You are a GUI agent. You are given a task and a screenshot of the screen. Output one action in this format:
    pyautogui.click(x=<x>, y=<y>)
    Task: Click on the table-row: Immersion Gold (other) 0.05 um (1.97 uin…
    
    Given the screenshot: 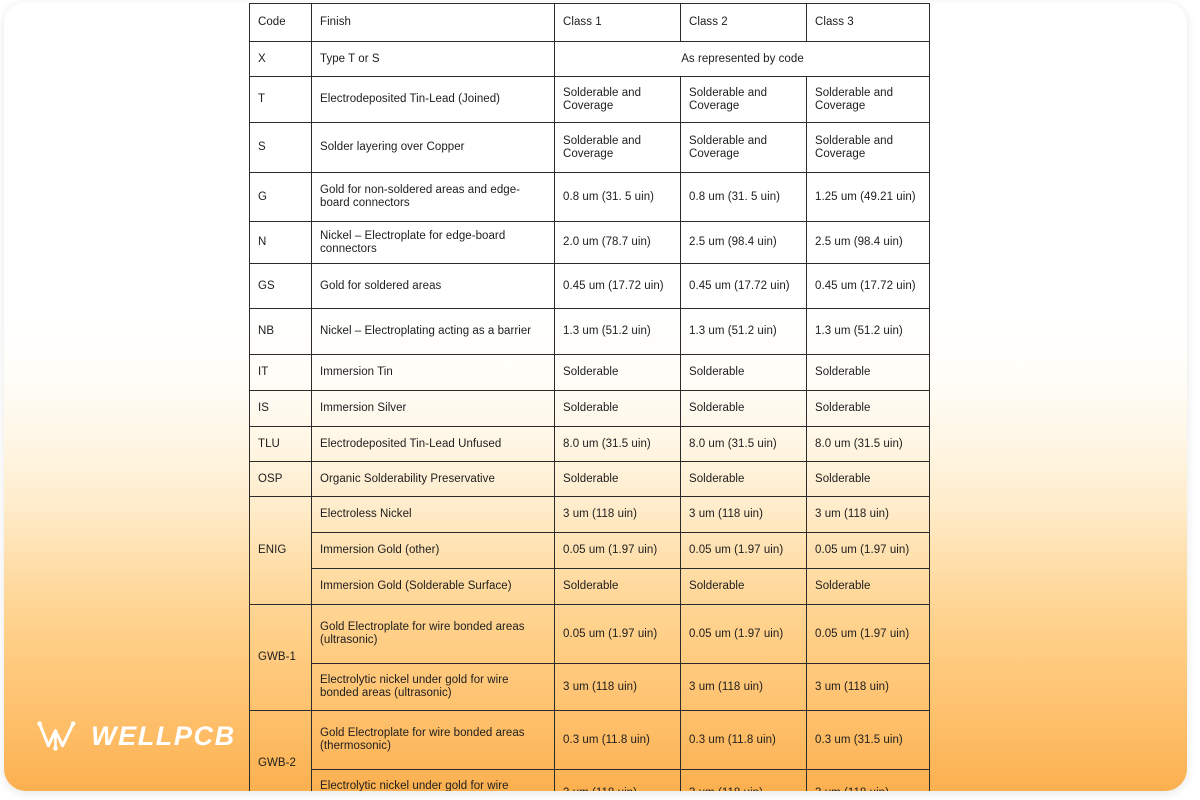 What is the action you would take?
    pyautogui.click(x=590, y=550)
    